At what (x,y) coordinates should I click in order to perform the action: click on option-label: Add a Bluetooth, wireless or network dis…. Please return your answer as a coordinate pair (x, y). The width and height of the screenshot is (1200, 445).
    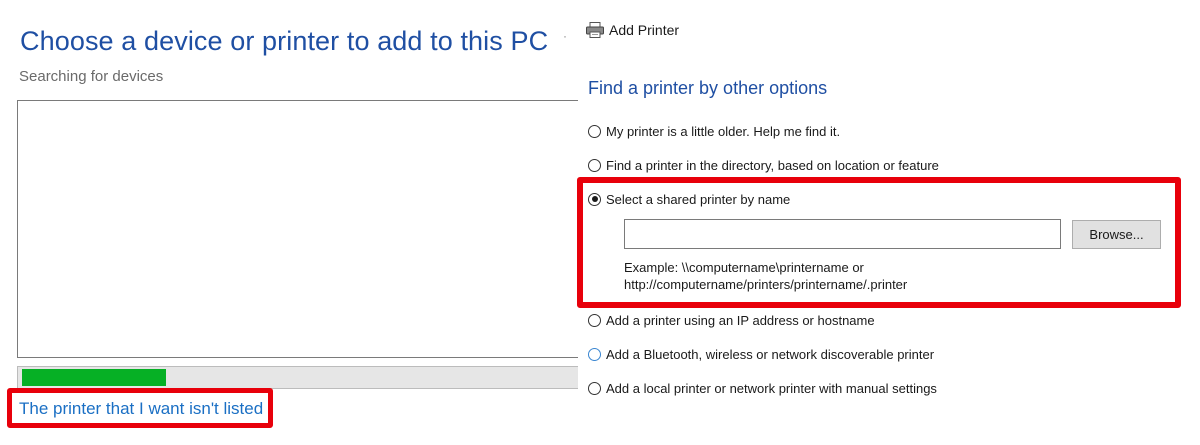
    Looking at the image, I should click on (770, 354).